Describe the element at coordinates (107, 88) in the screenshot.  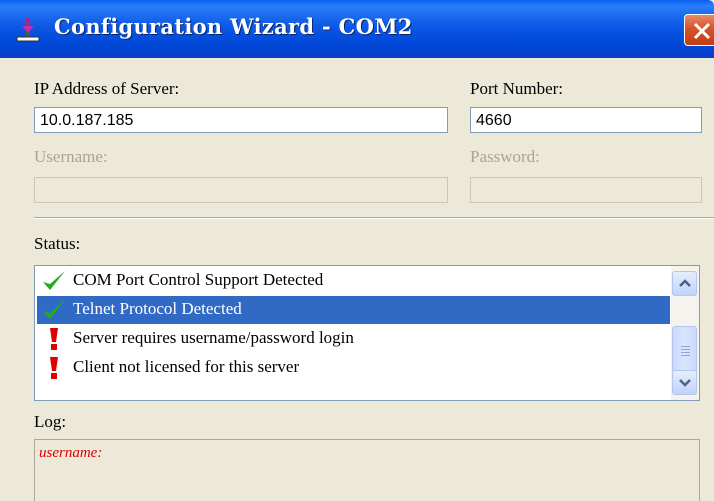
I see `ip-address-label: IP Address of Server:` at that location.